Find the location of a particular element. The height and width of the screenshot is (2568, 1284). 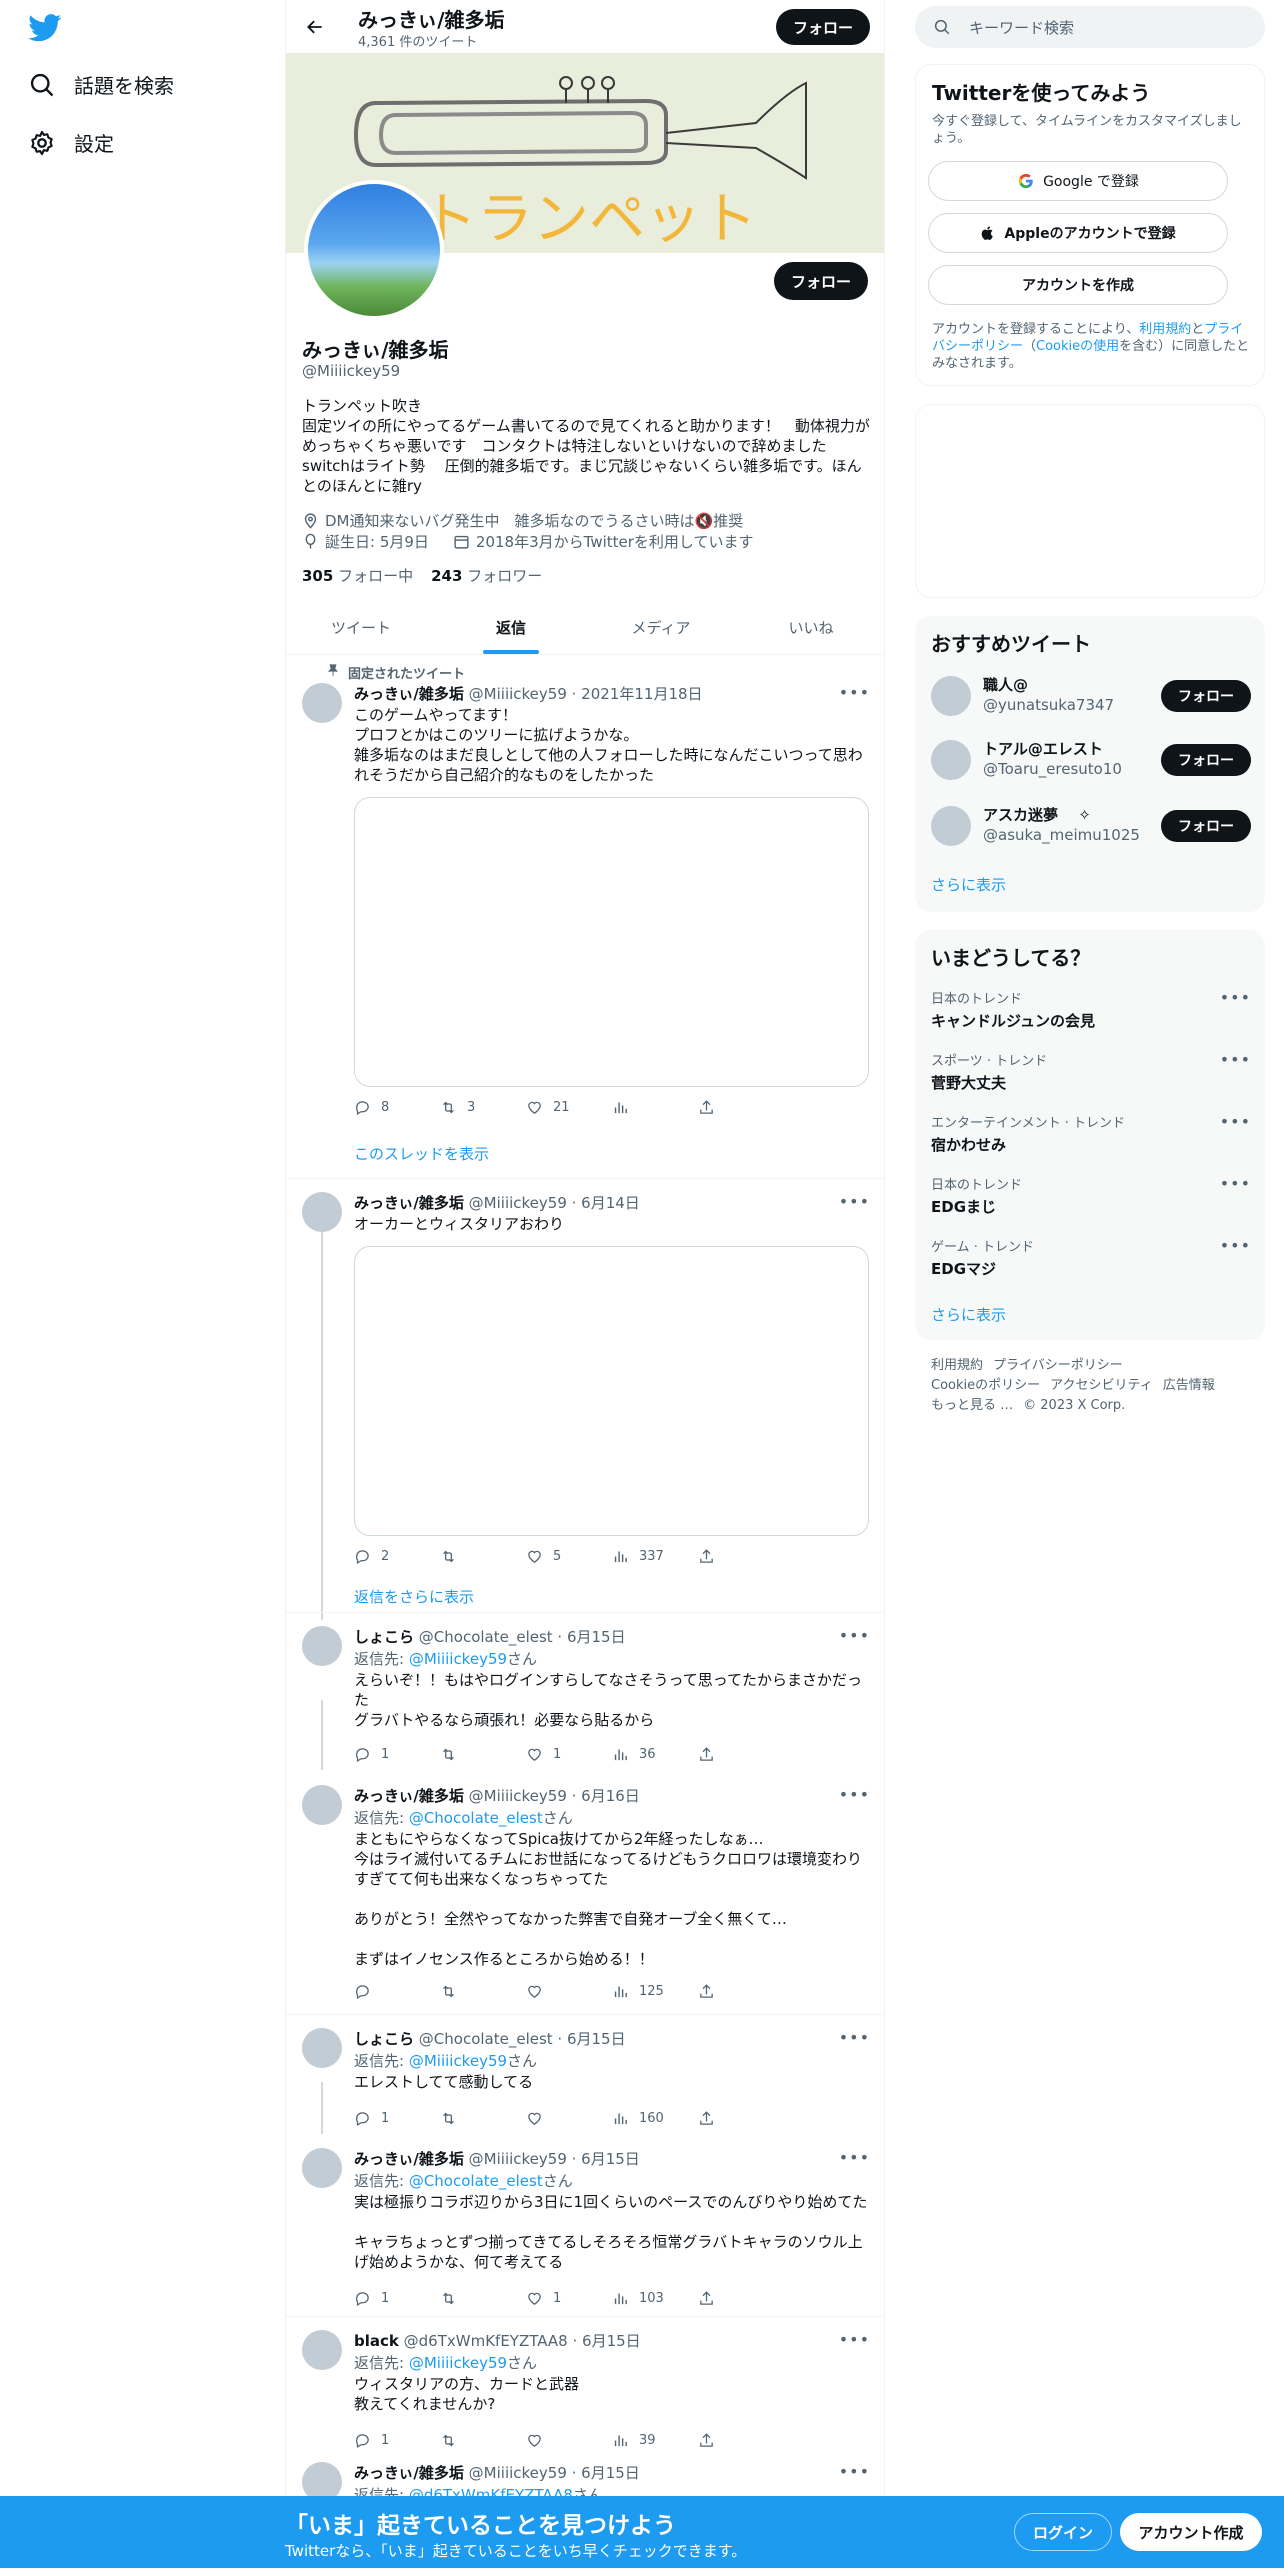

twitter-bird-icon is located at coordinates (45, 28).